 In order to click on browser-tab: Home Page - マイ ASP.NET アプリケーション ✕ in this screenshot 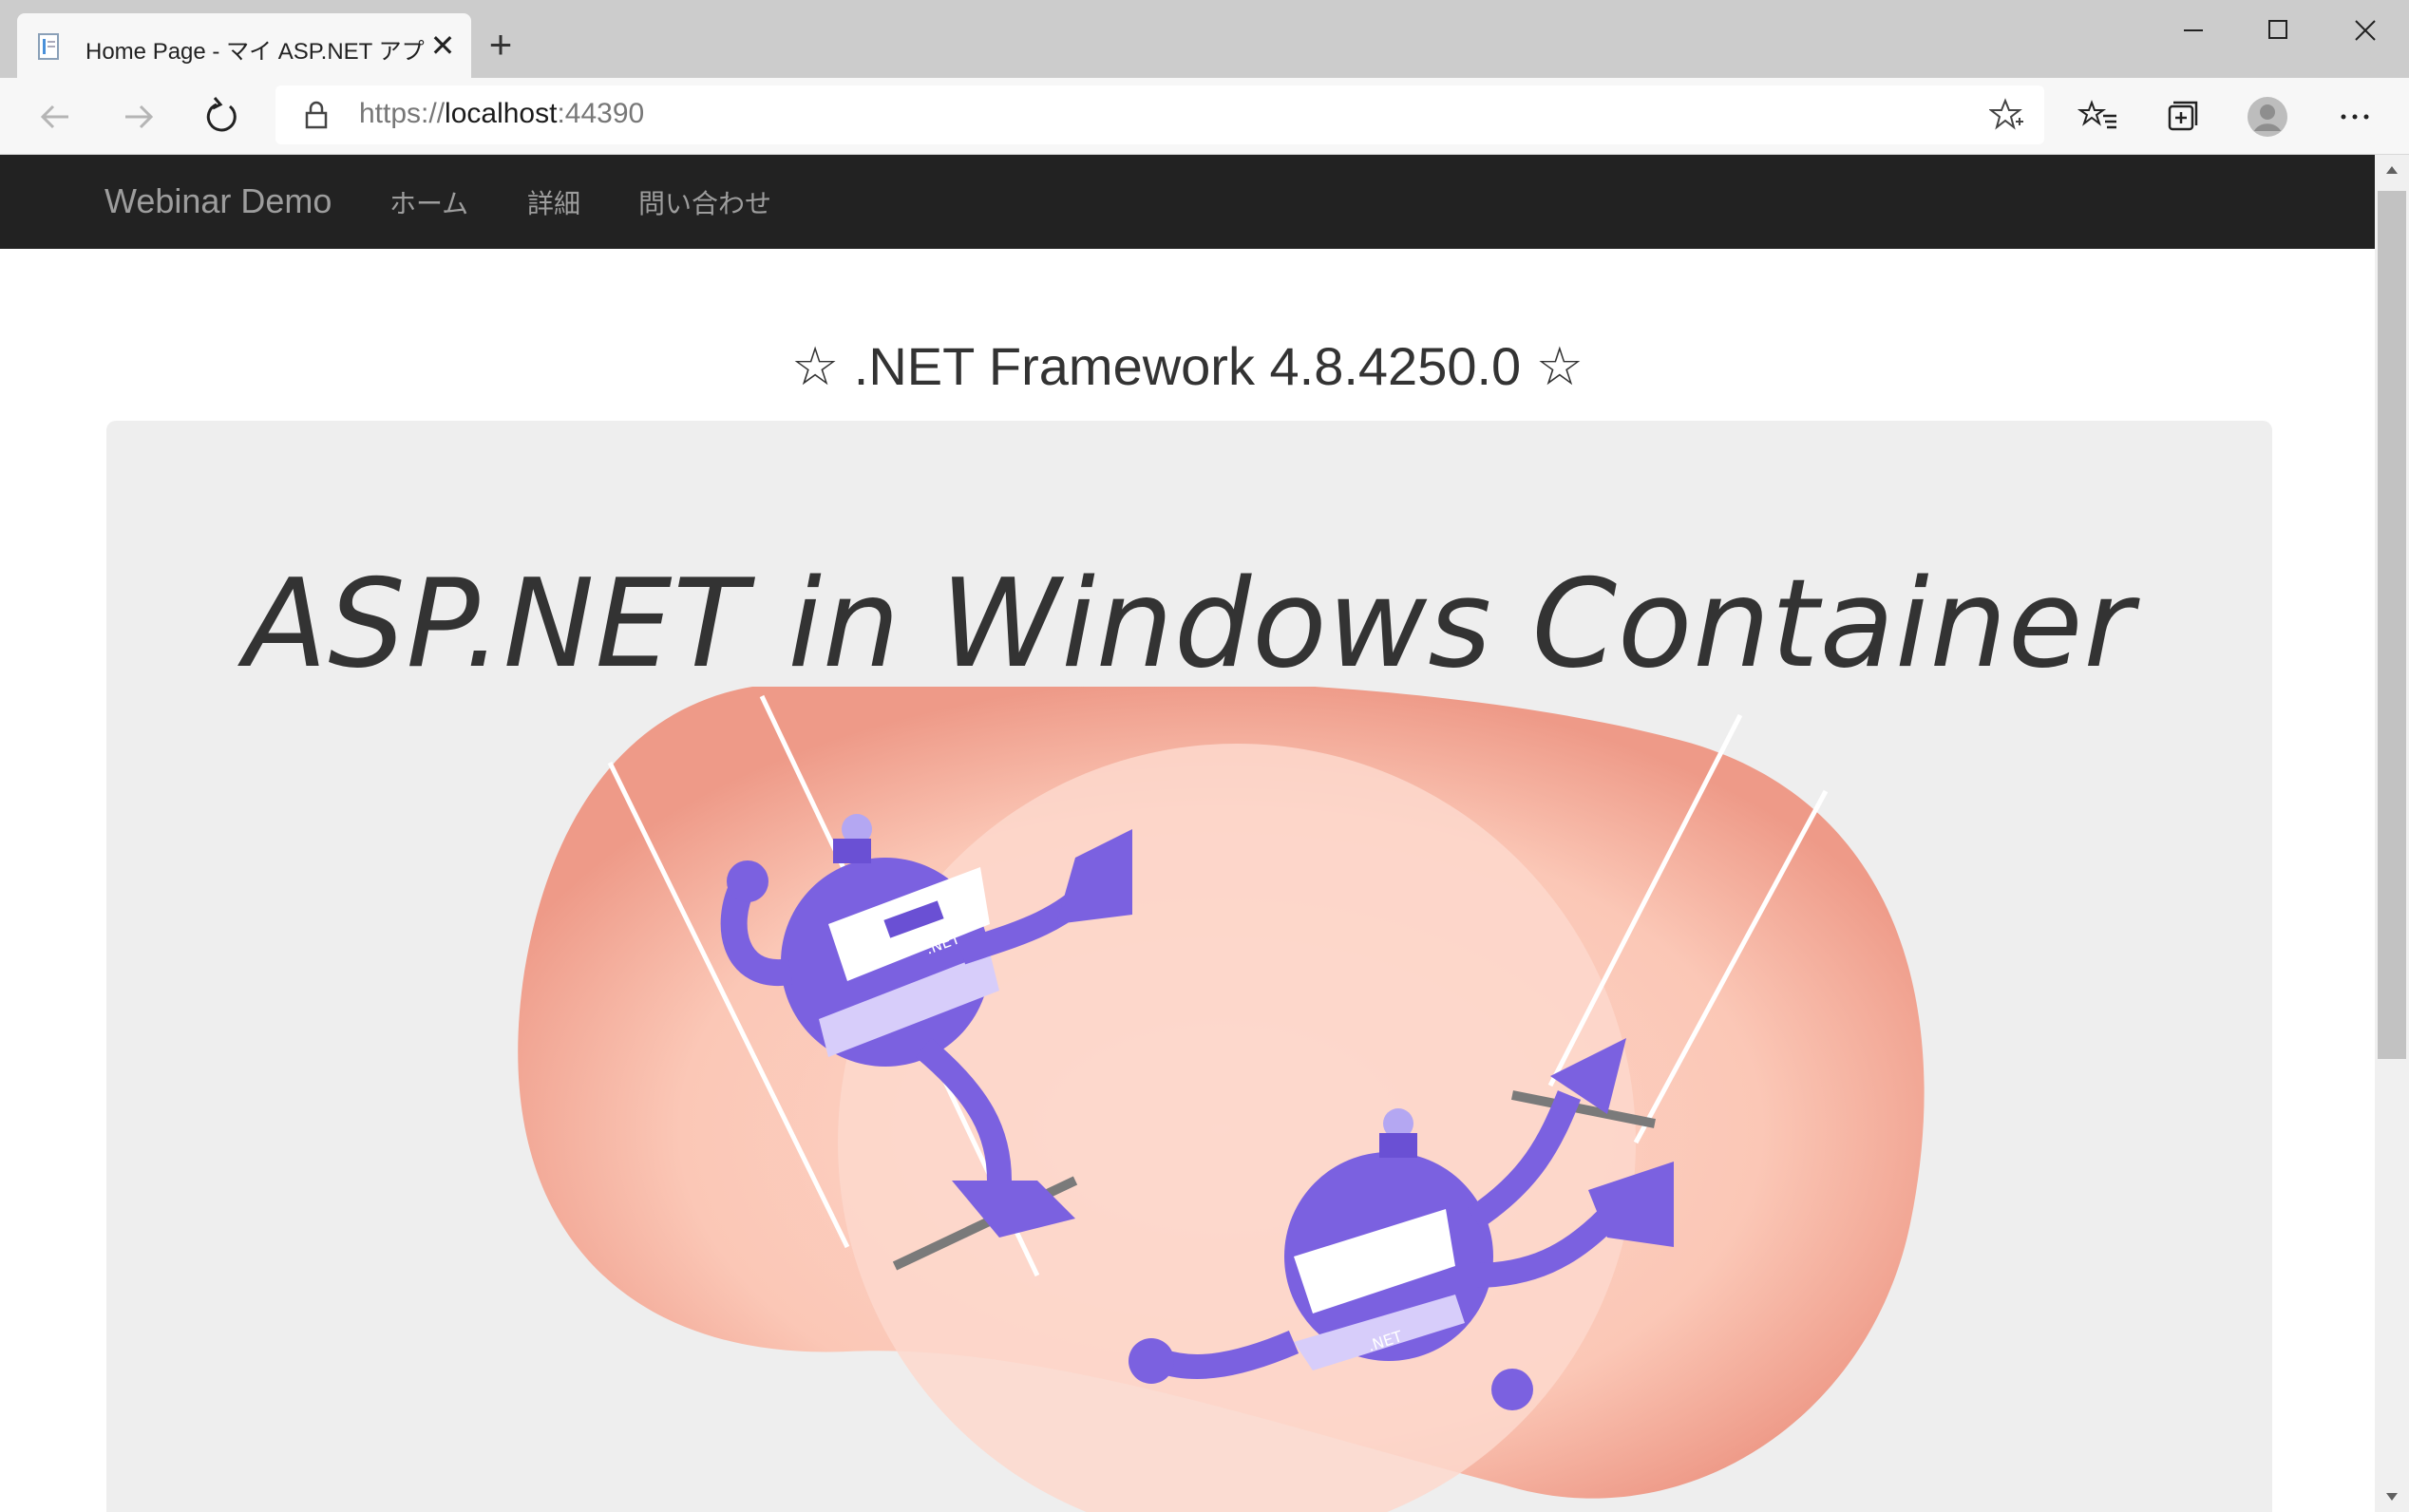, I will do `click(244, 46)`.